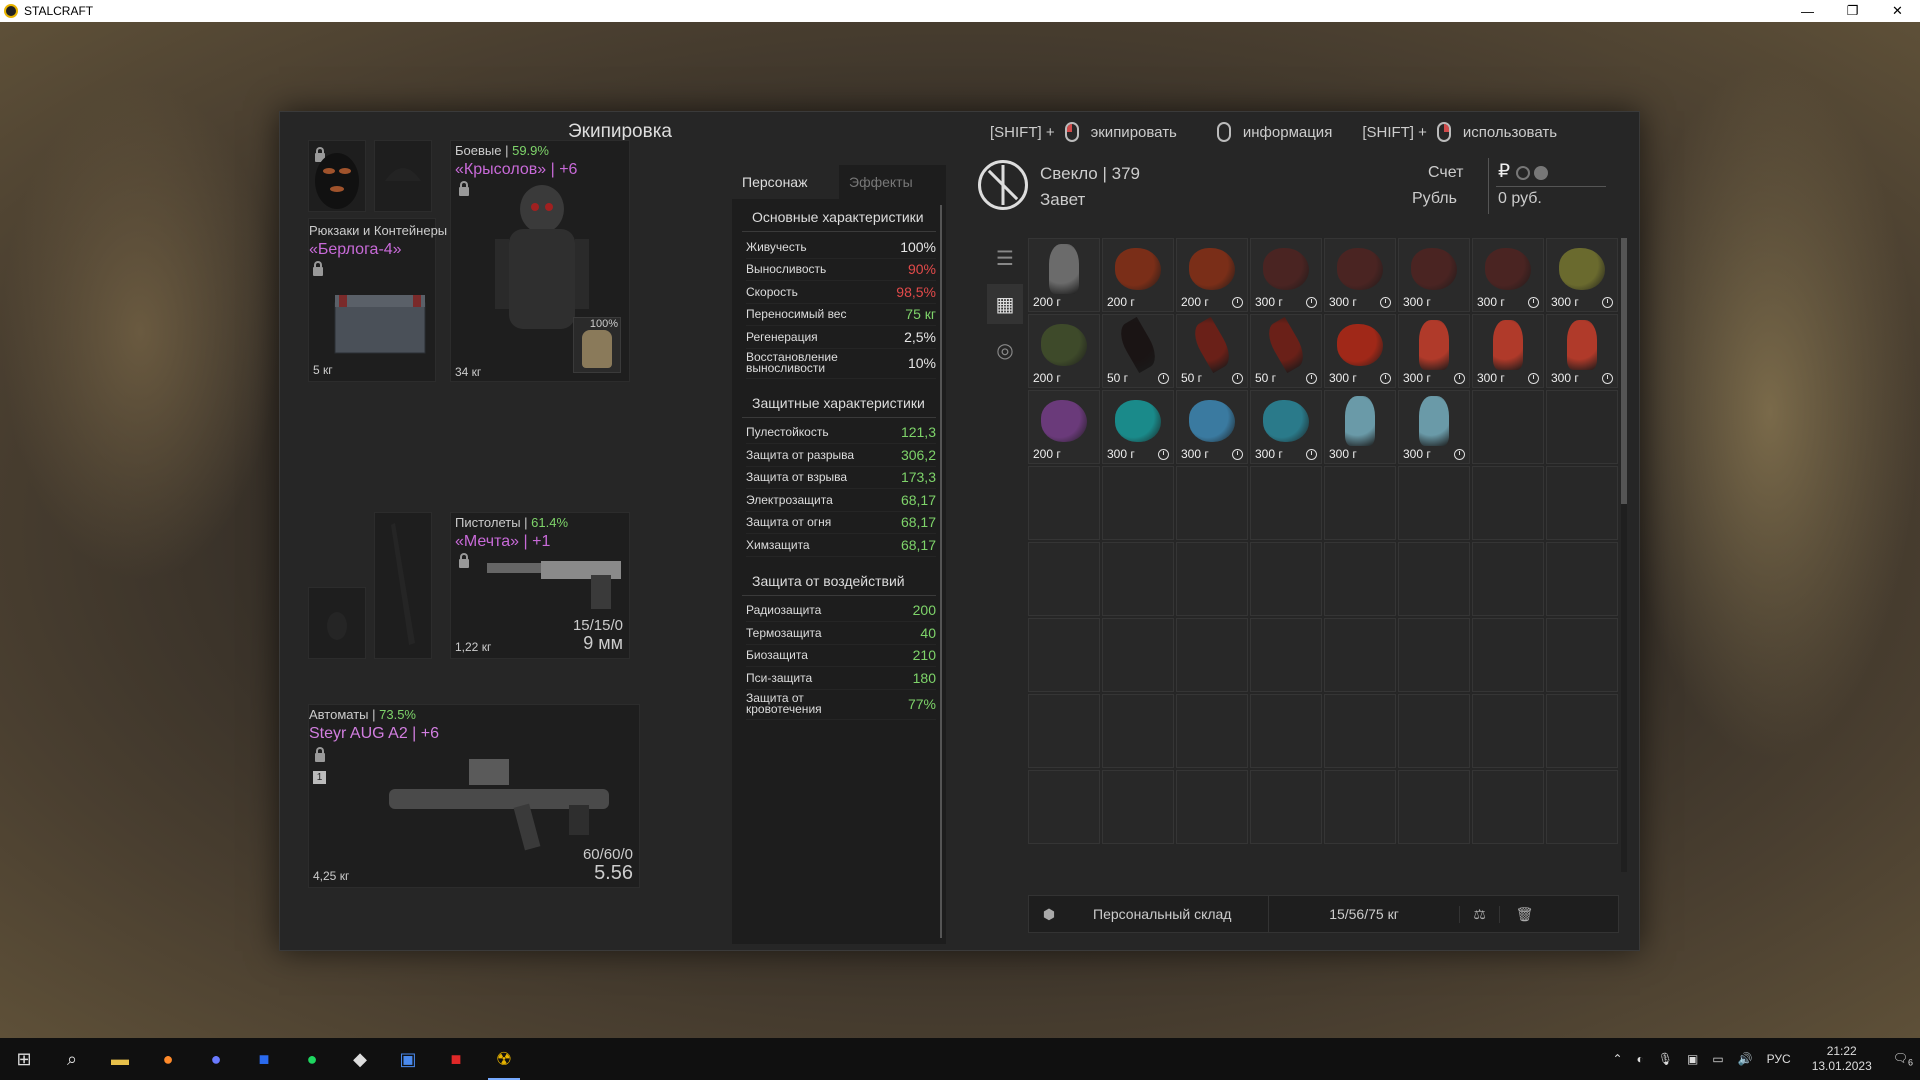  Describe the element at coordinates (264, 1059) in the screenshot. I see `app-icon-launcher: ■` at that location.